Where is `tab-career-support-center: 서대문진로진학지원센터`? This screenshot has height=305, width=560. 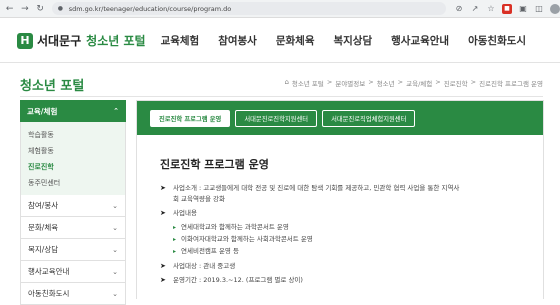 tab-career-support-center: 서대문진로진학지원센터 is located at coordinates (276, 118).